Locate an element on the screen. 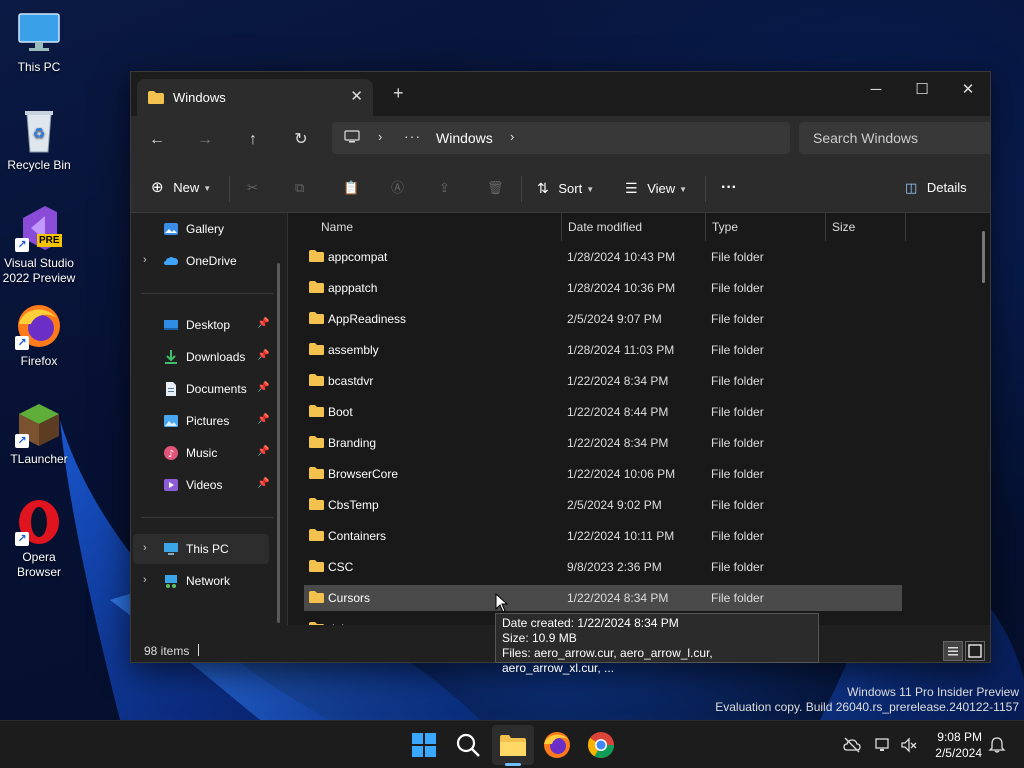  firefox-icon is located at coordinates (557, 745).